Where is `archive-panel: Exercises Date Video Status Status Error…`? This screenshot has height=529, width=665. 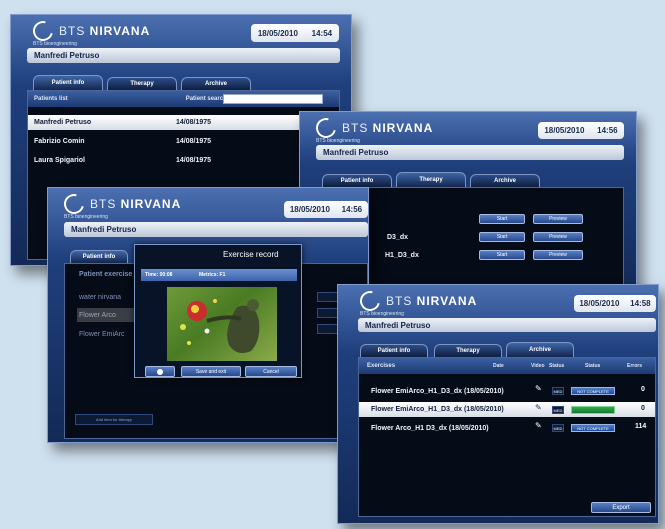
archive-panel: Exercises Date Video Status Status Error… is located at coordinates (507, 437).